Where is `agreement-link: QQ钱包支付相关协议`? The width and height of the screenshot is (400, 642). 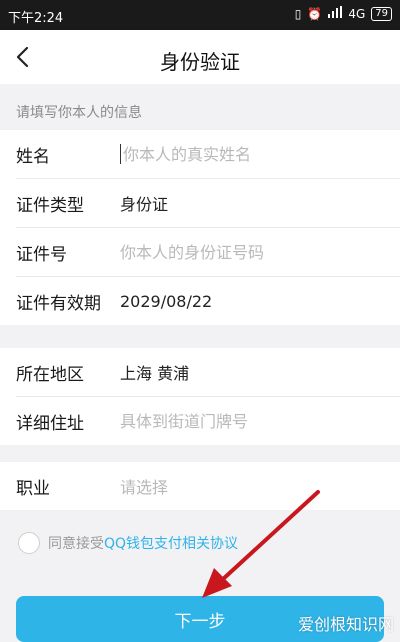
agreement-link: QQ钱包支付相关协议 is located at coordinates (171, 543).